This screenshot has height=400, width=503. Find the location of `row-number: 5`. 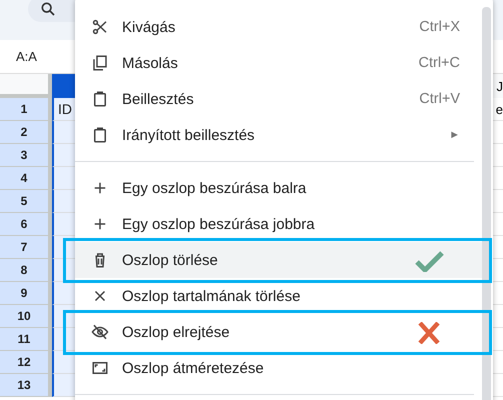

row-number: 5 is located at coordinates (26, 201).